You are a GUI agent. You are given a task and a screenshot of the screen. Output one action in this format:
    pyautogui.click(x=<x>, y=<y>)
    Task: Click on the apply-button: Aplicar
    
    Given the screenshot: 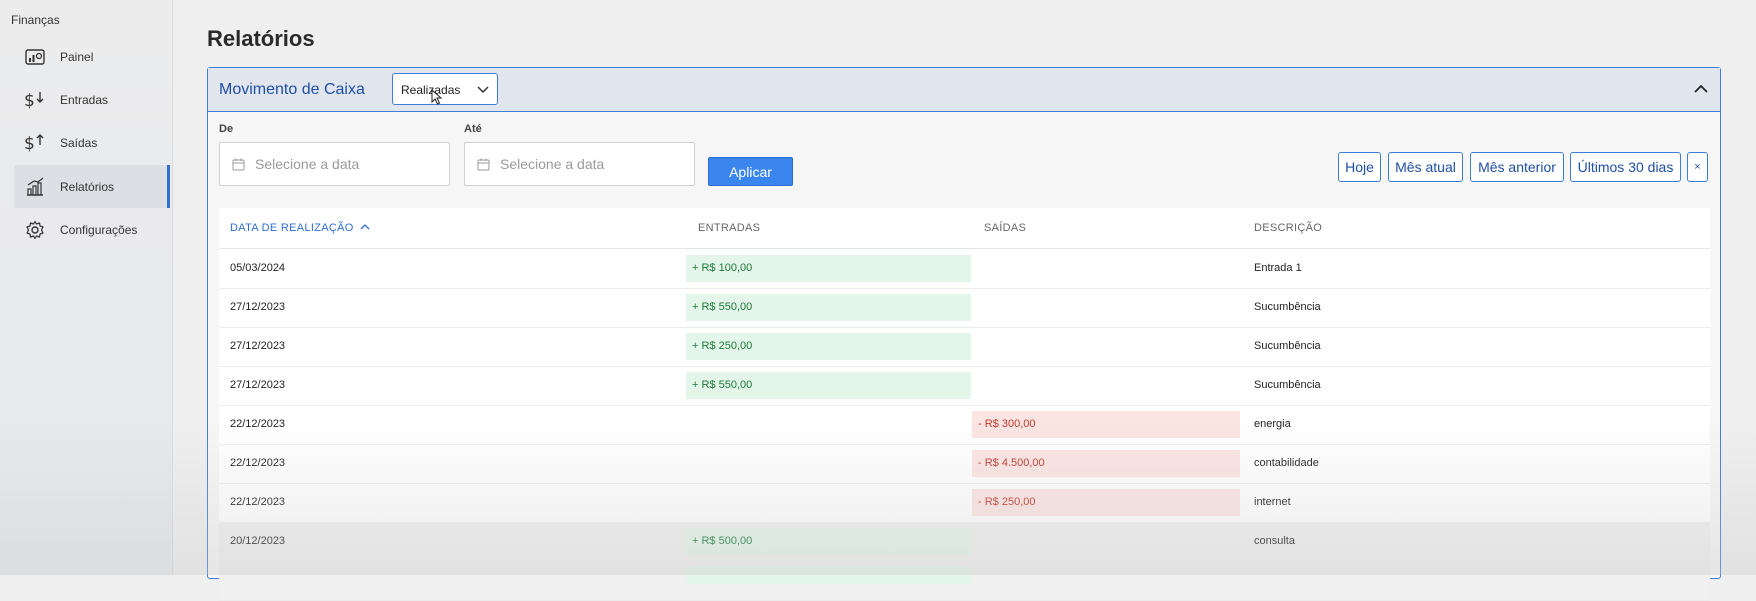 What is the action you would take?
    pyautogui.click(x=750, y=171)
    